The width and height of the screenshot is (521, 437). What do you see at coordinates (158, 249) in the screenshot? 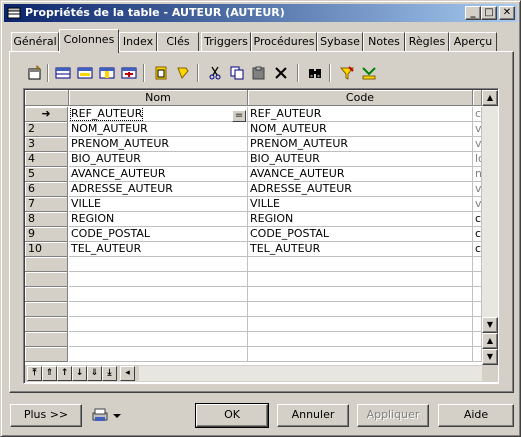
I see `cell-nom: TEL_AUTEUR` at bounding box center [158, 249].